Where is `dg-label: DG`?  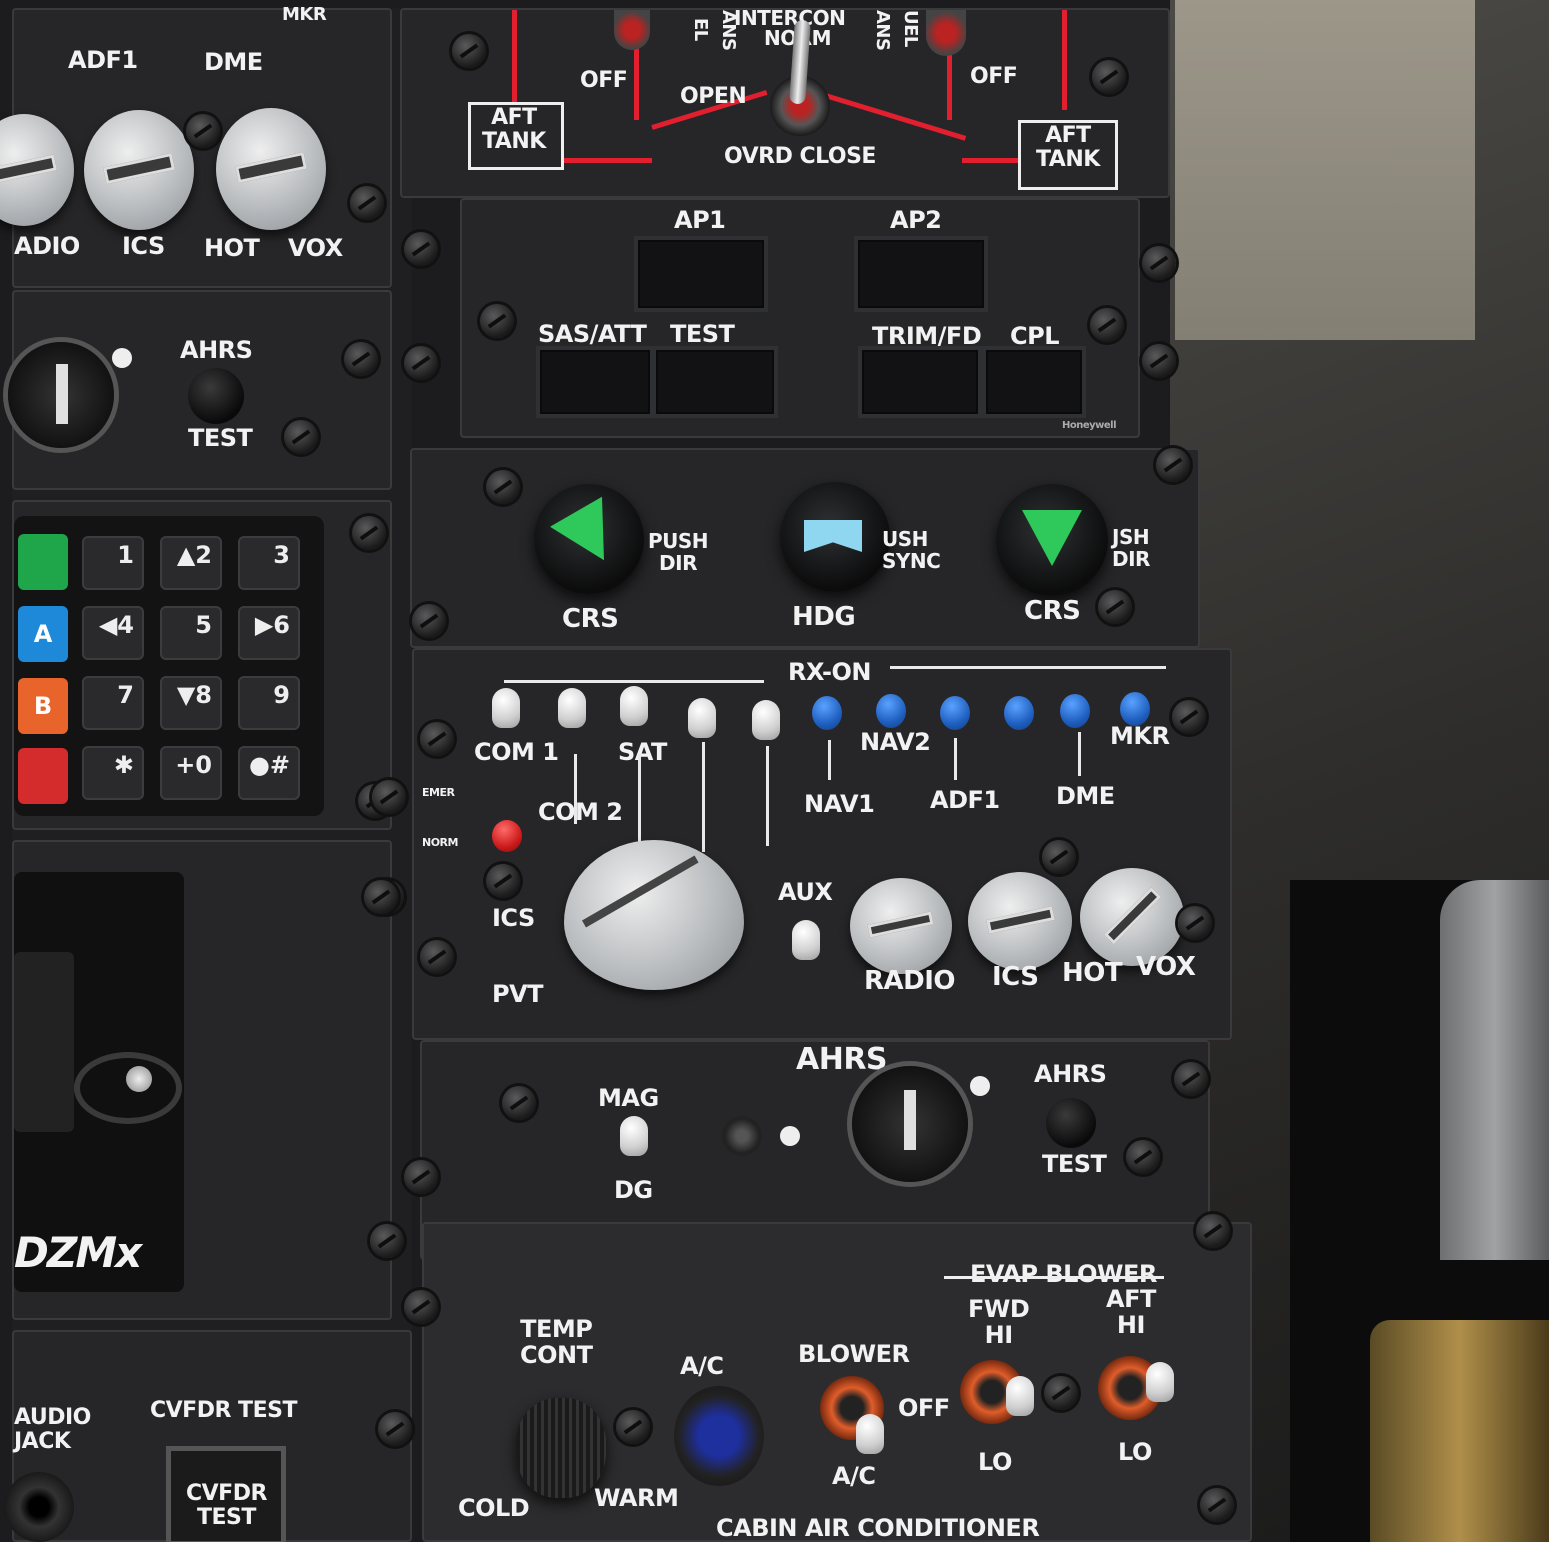 dg-label: DG is located at coordinates (633, 1190).